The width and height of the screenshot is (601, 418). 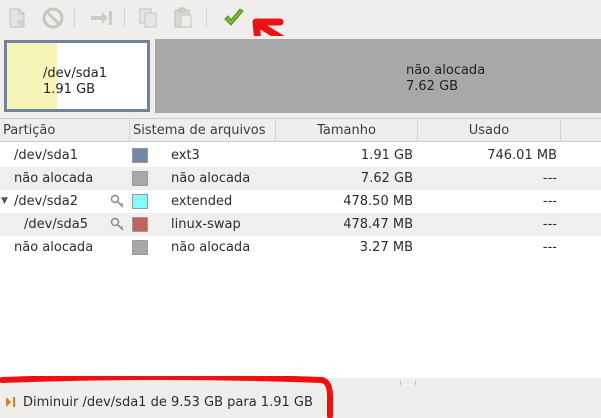 I want to click on column-header-filesystem: Sistema de arquivos, so click(x=203, y=130).